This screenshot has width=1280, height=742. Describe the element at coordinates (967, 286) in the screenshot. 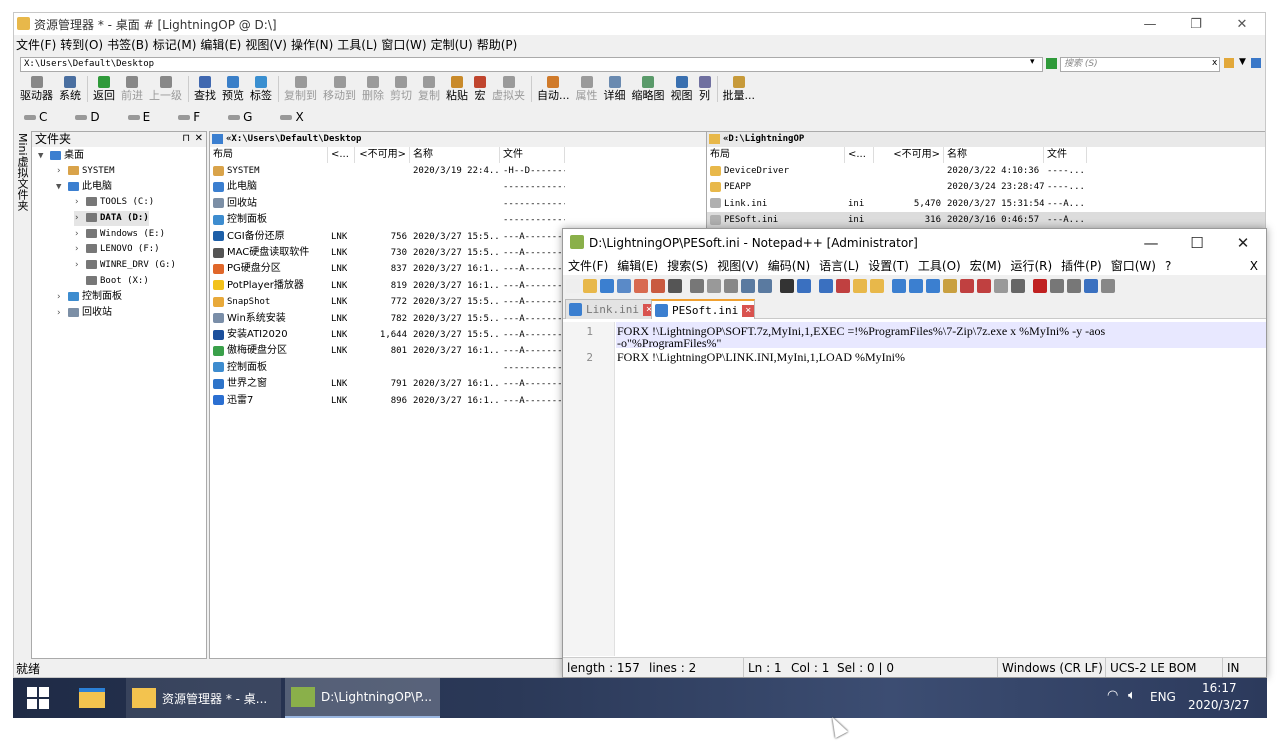

I see `doc-map-icon` at that location.